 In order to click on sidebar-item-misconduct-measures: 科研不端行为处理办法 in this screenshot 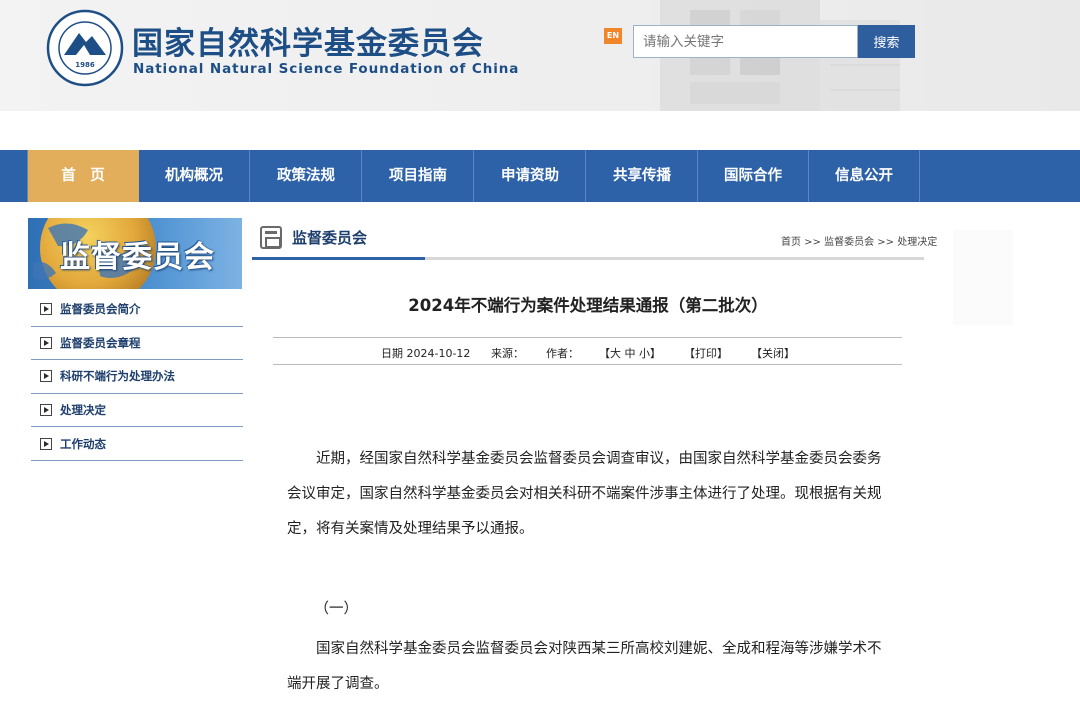, I will do `click(137, 377)`.